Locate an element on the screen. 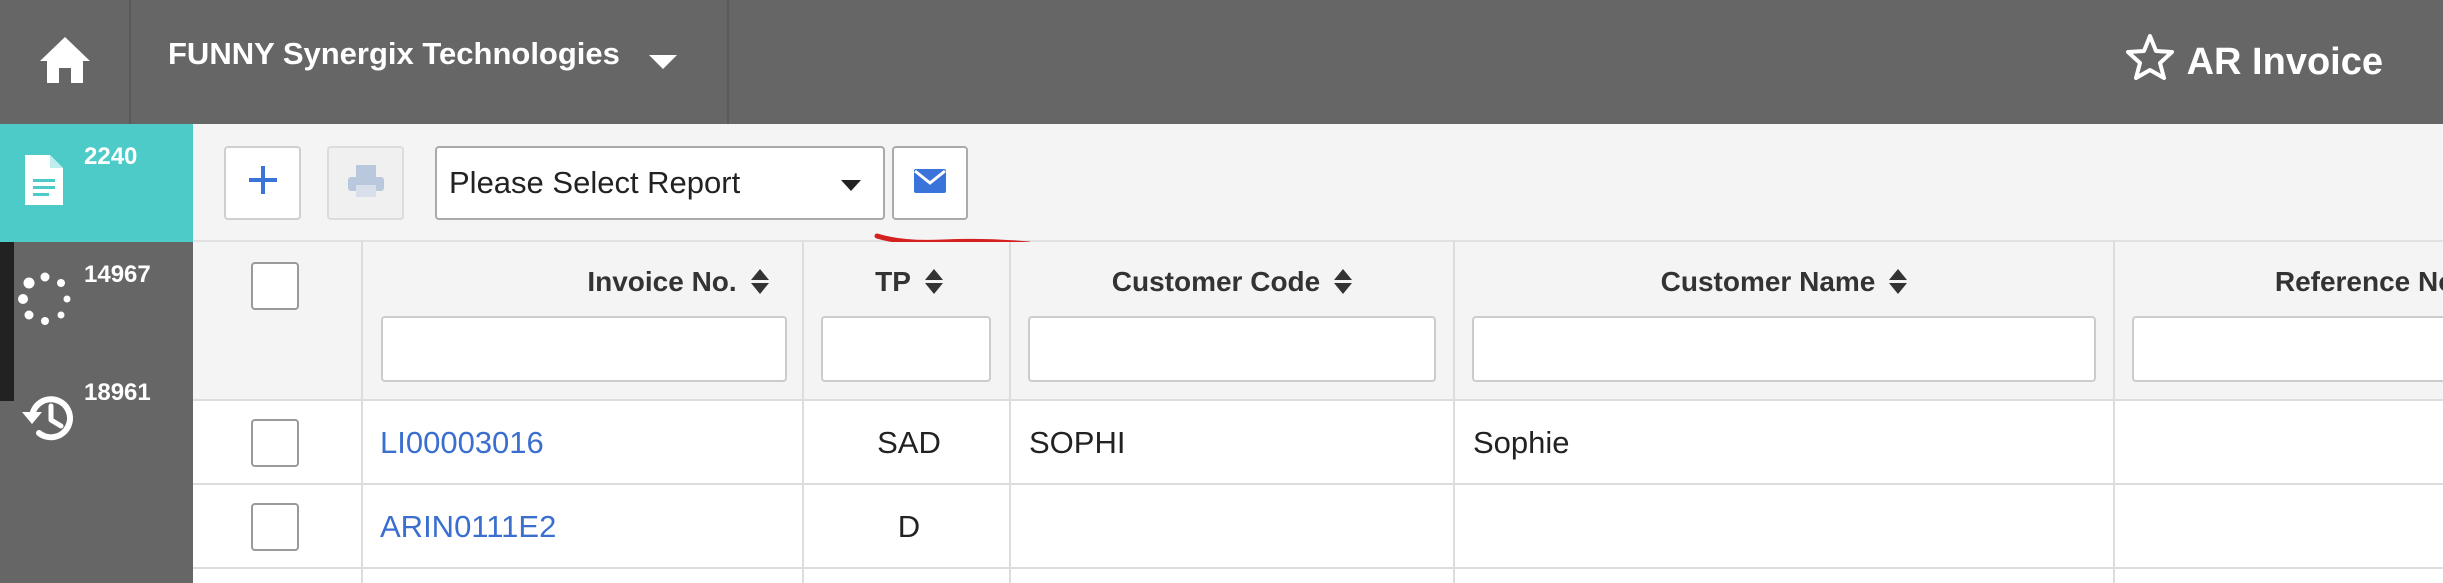 The height and width of the screenshot is (583, 2443). sidebar-count: 2240 is located at coordinates (111, 156).